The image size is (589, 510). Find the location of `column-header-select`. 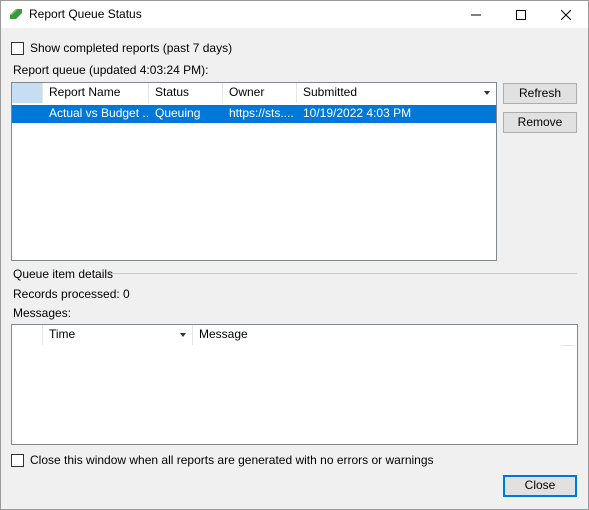

column-header-select is located at coordinates (27, 93).